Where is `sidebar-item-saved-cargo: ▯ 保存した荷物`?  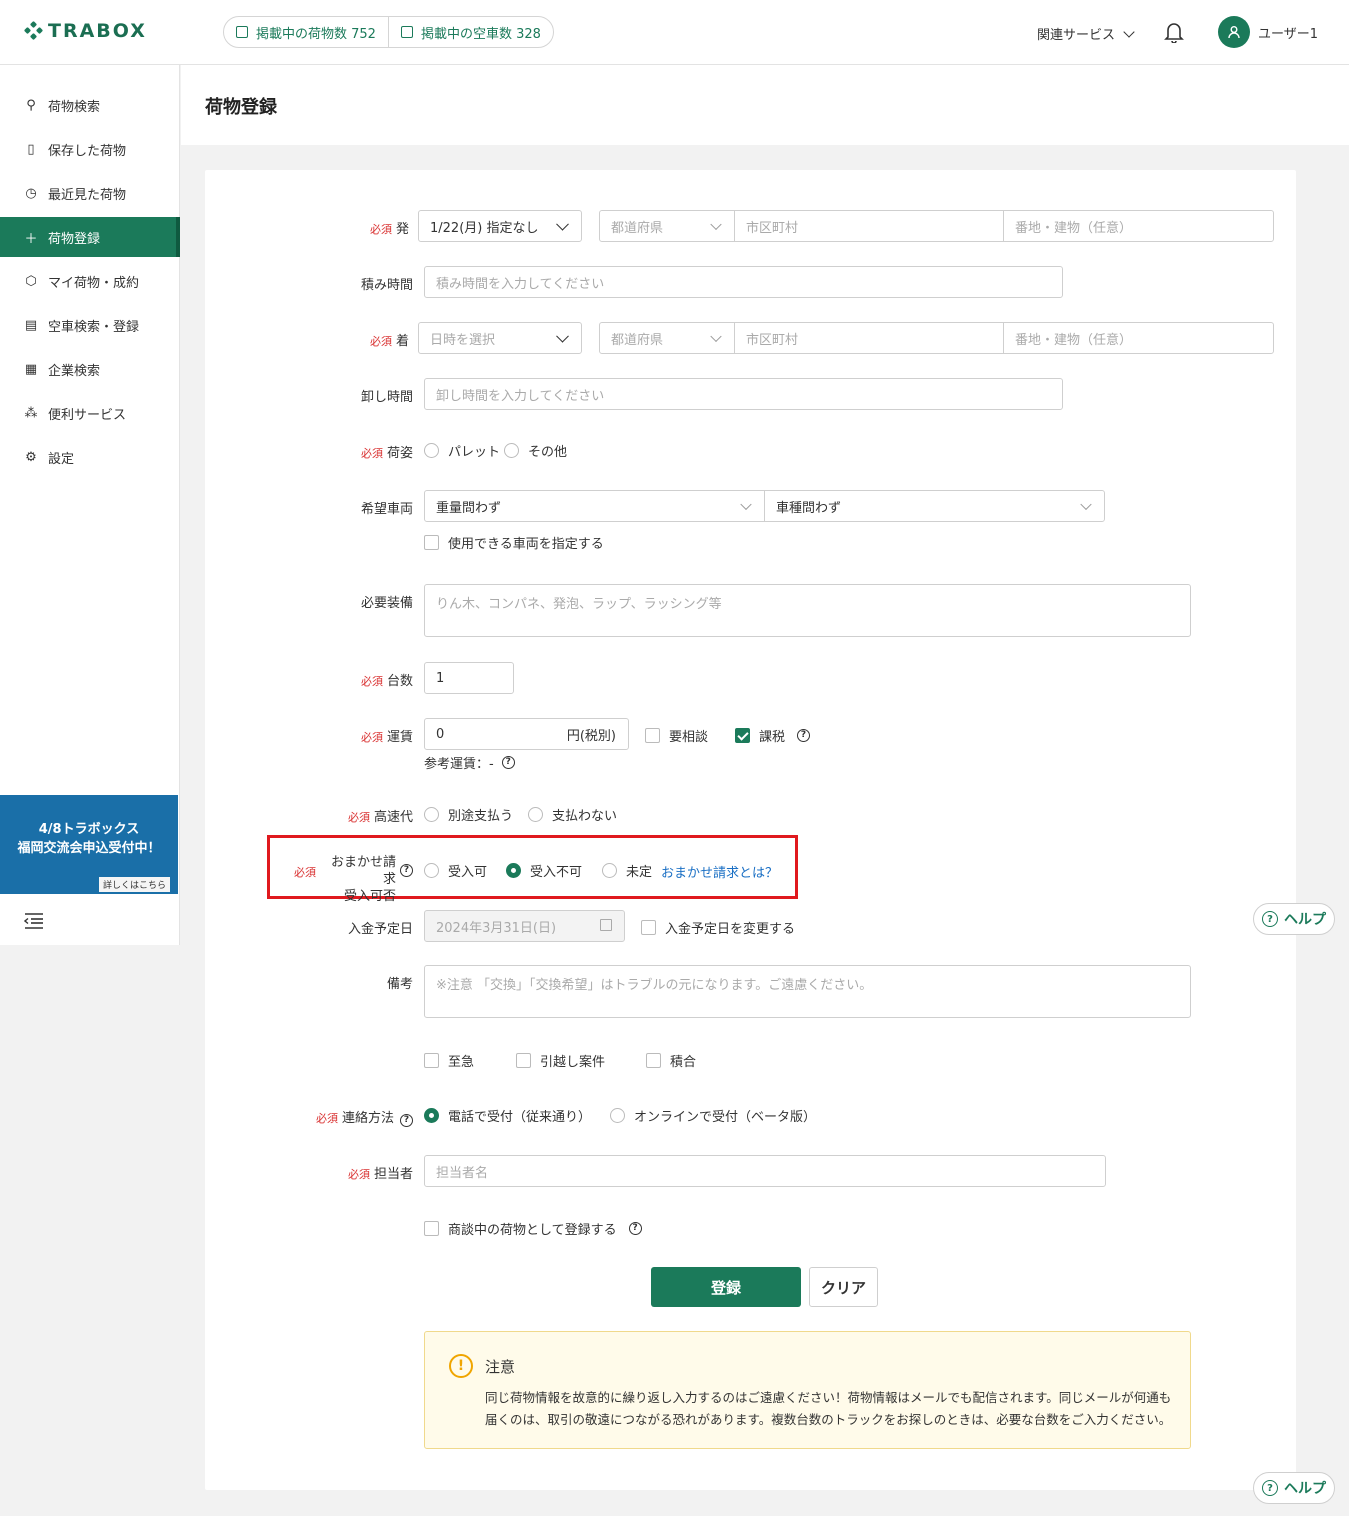
sidebar-item-saved-cargo: ▯ 保存した荷物 is located at coordinates (90, 149).